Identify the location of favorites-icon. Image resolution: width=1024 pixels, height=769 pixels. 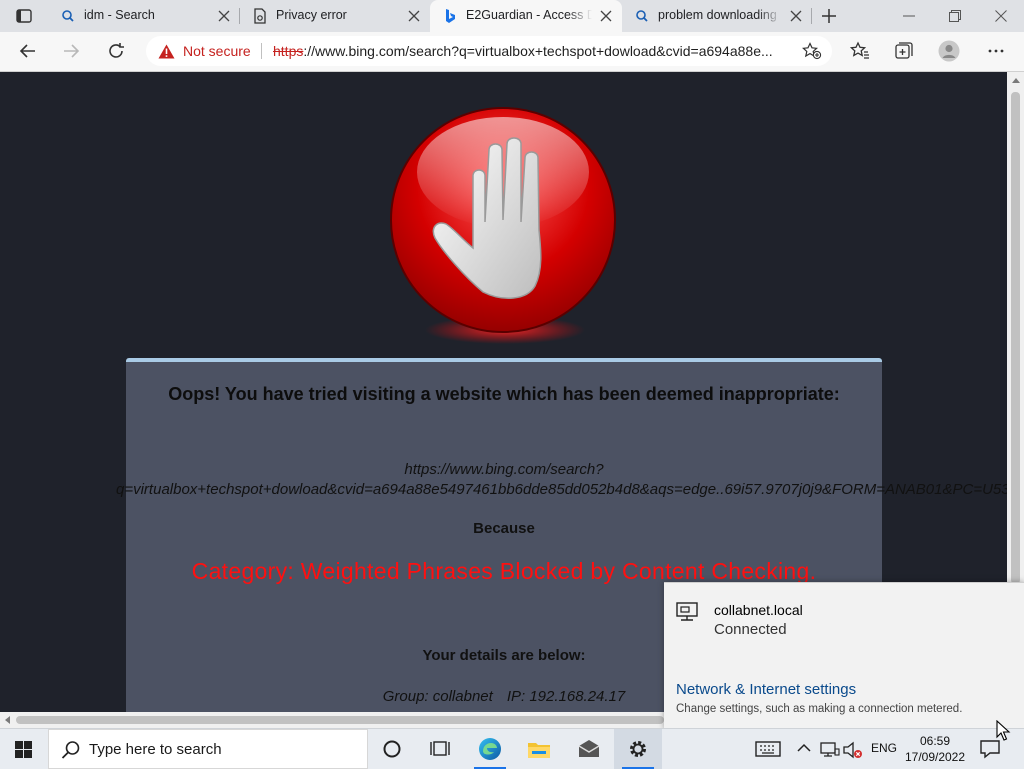
(860, 51).